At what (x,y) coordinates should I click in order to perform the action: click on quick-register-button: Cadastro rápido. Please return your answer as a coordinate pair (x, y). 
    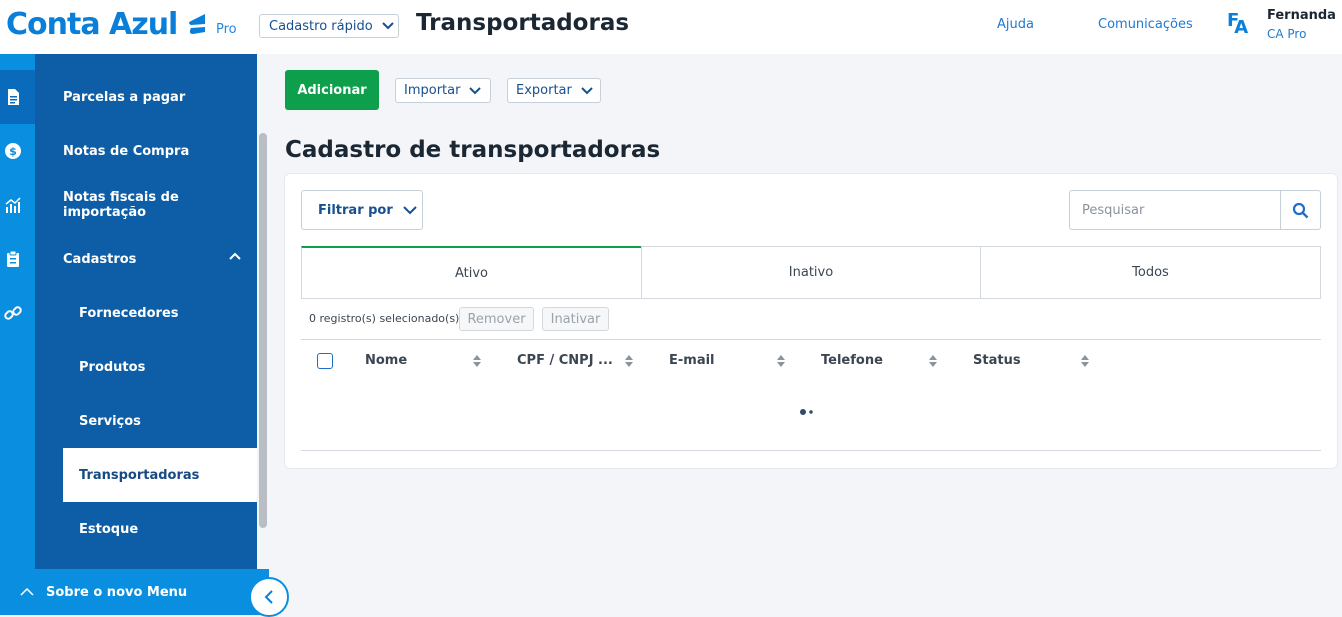
    Looking at the image, I should click on (329, 26).